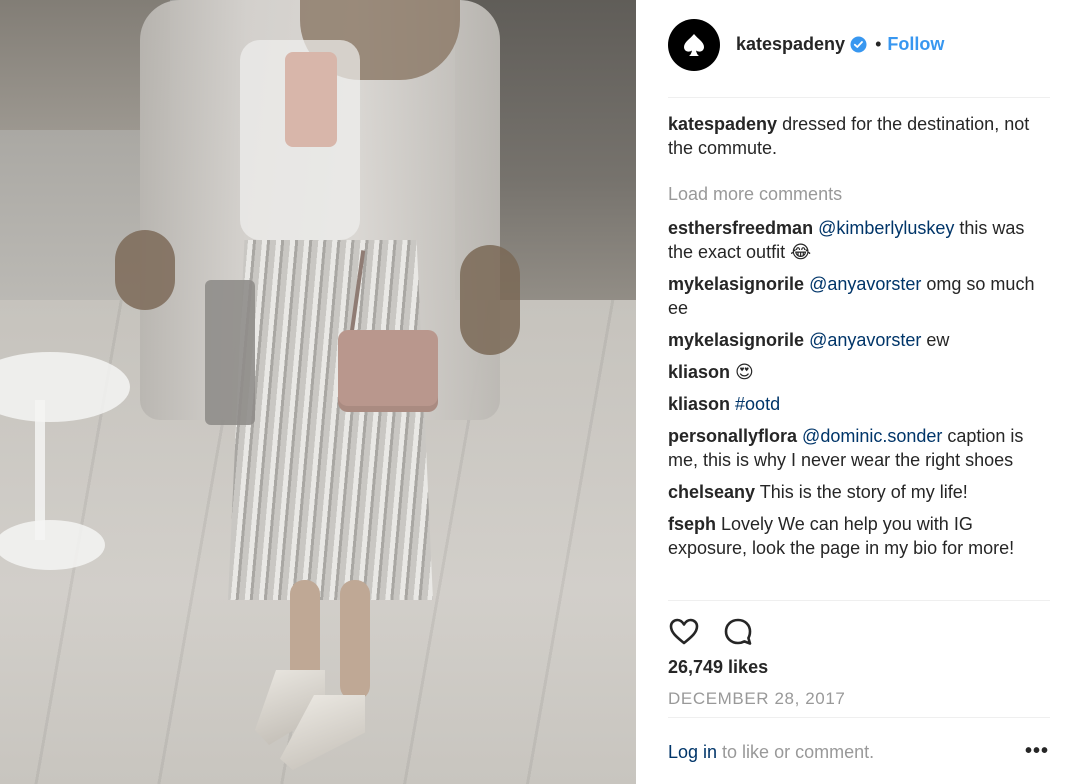 This screenshot has height=784, width=1077. I want to click on login-prompt: Log in to like or comment., so click(771, 752).